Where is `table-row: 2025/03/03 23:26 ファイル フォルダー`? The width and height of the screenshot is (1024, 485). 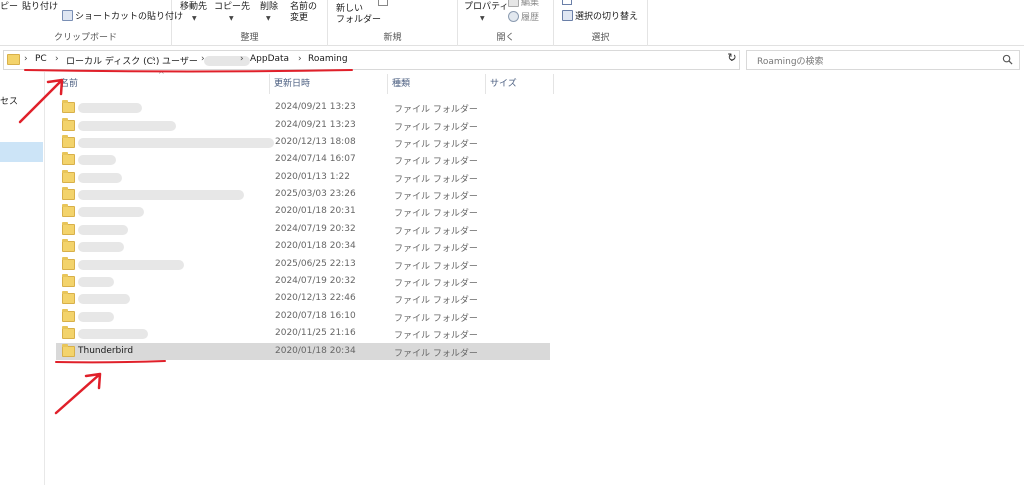
table-row: 2025/03/03 23:26 ファイル フォルダー is located at coordinates (303, 194).